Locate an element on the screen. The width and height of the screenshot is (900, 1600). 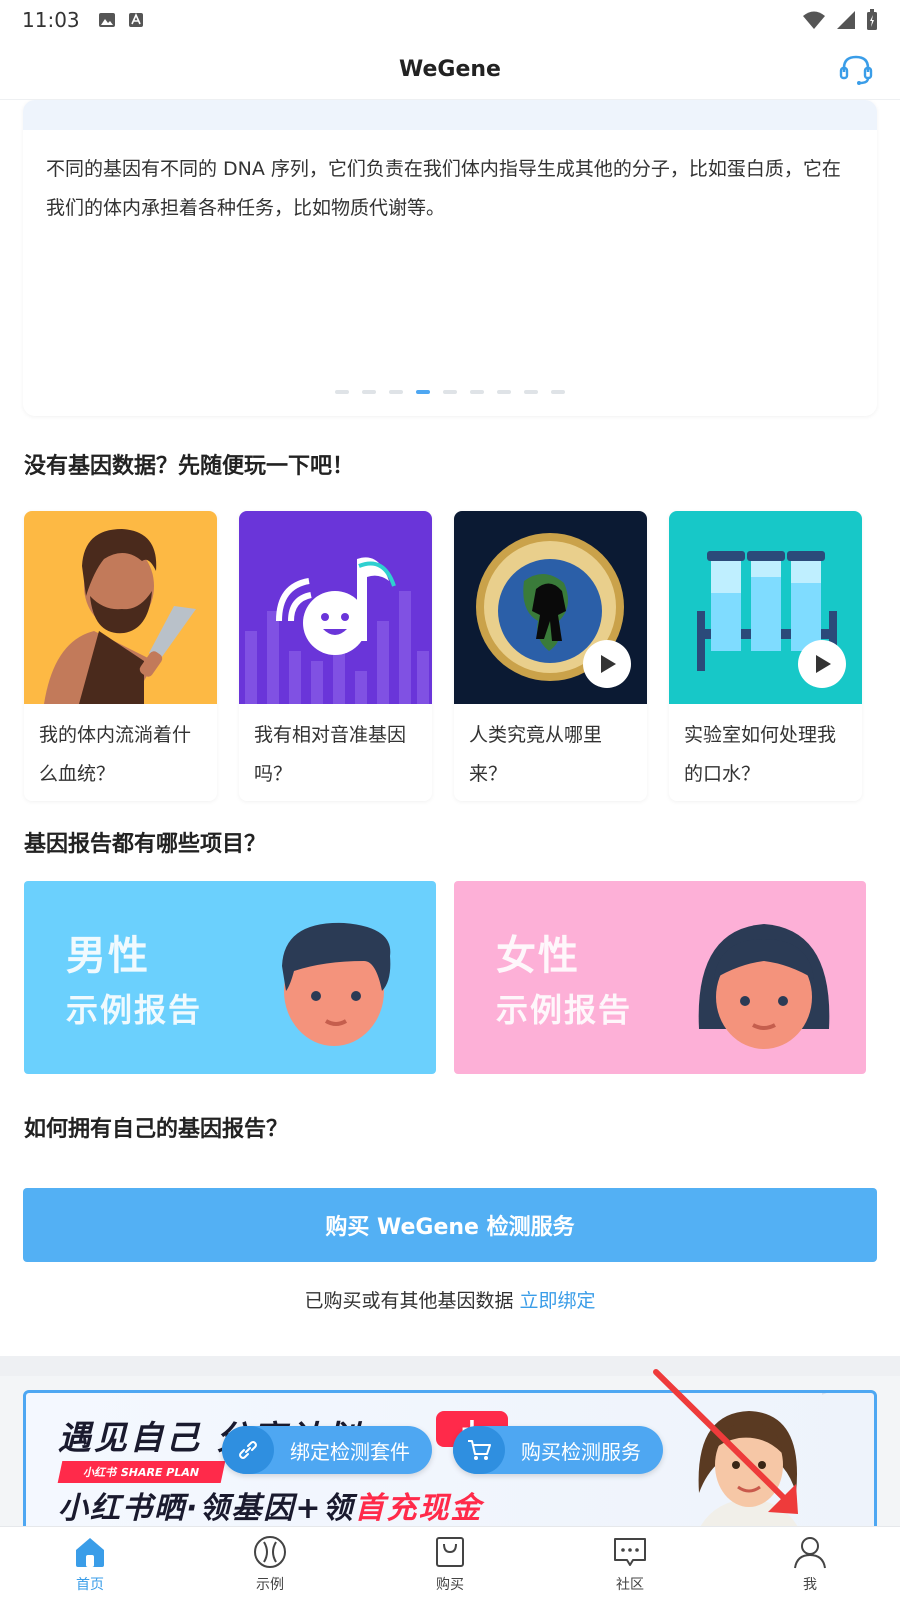
status-time: 11:03 is located at coordinates (51, 20).